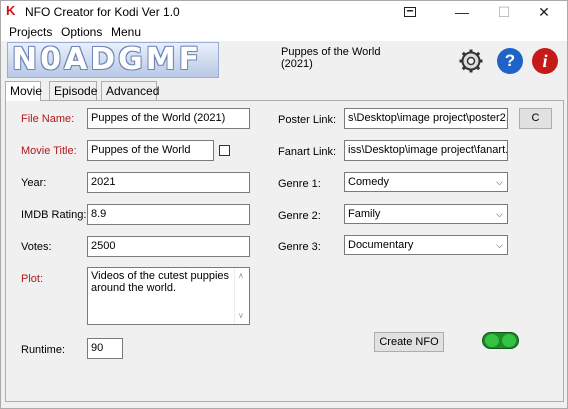 The image size is (568, 409). What do you see at coordinates (471, 61) in the screenshot?
I see `gear-icon` at bounding box center [471, 61].